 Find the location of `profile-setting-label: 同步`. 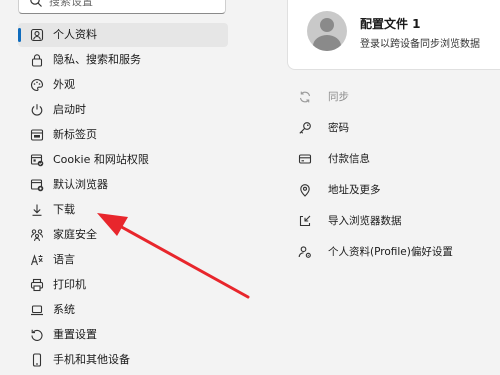

profile-setting-label: 同步 is located at coordinates (338, 97).